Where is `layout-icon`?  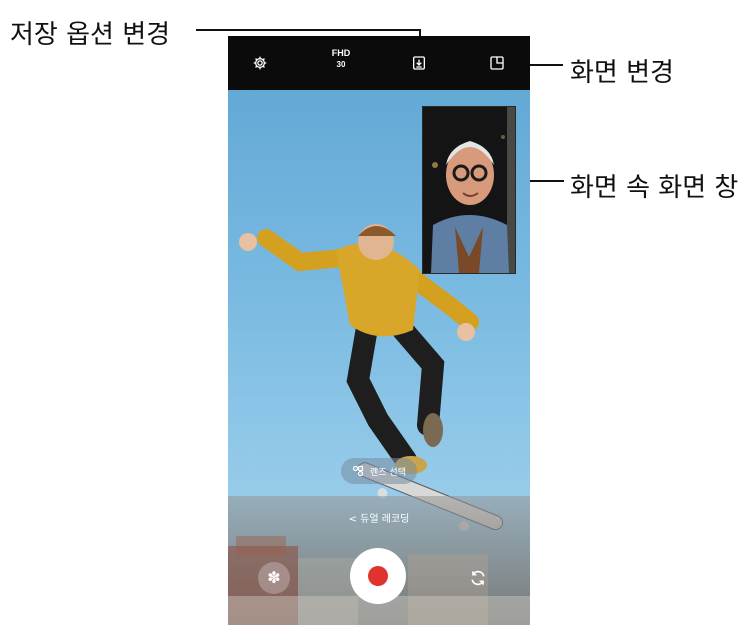 layout-icon is located at coordinates (497, 63).